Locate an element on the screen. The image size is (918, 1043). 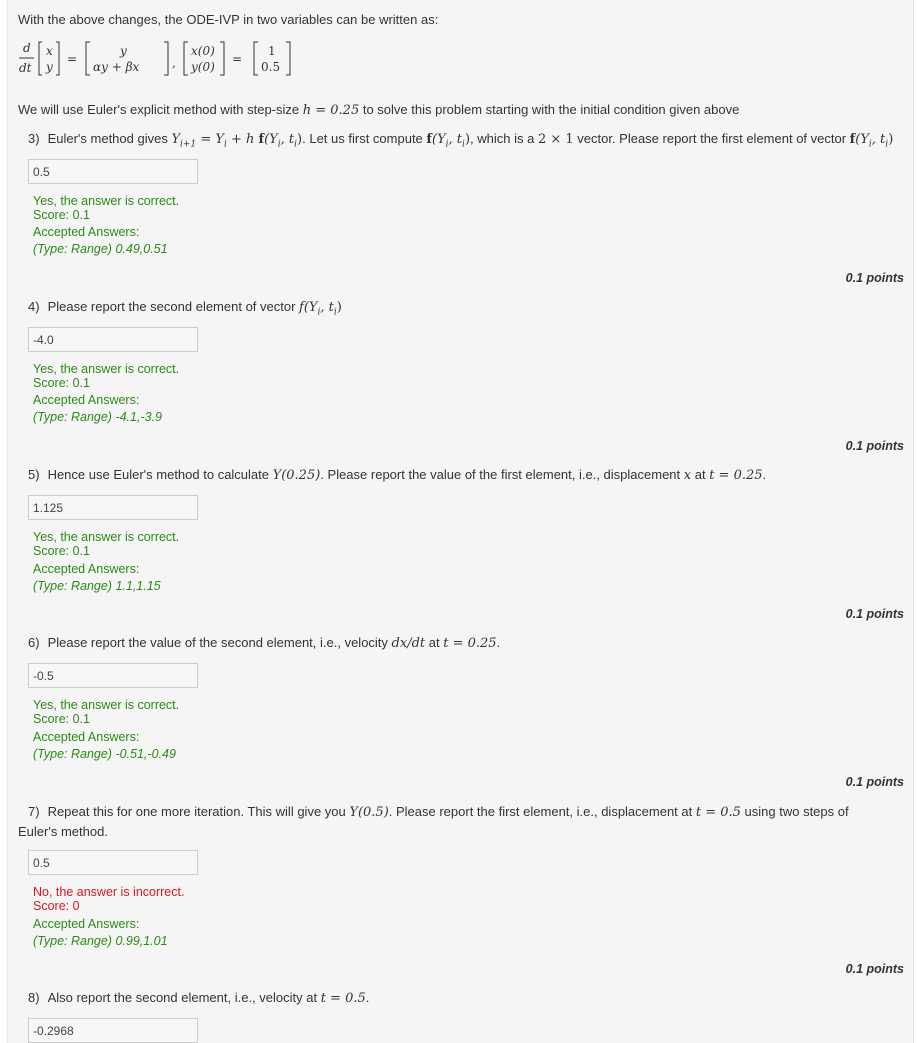
status-text: No, the answer is incorrect. is located at coordinates (109, 892).